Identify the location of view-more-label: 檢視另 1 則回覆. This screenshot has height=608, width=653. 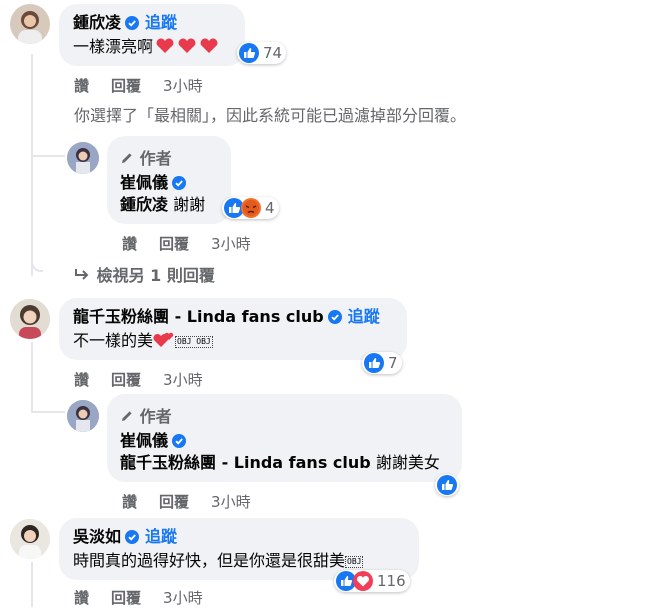
(155, 275).